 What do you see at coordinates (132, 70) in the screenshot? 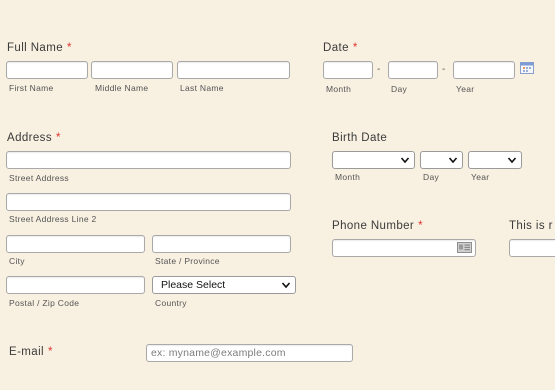
I see `middle-name-input` at bounding box center [132, 70].